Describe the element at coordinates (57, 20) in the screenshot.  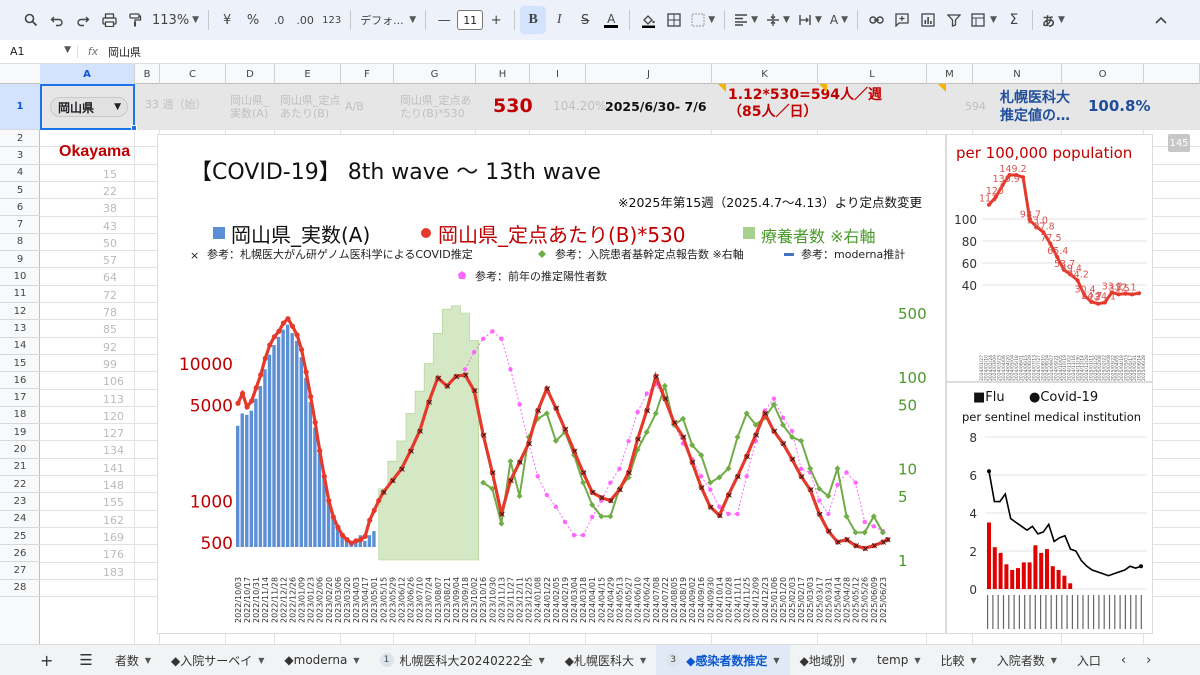
I see `undo-icon` at that location.